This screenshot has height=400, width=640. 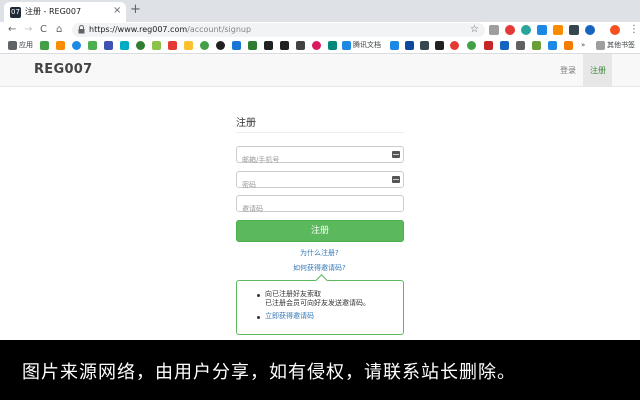 I want to click on tencent-docs-icon, so click(x=346, y=45).